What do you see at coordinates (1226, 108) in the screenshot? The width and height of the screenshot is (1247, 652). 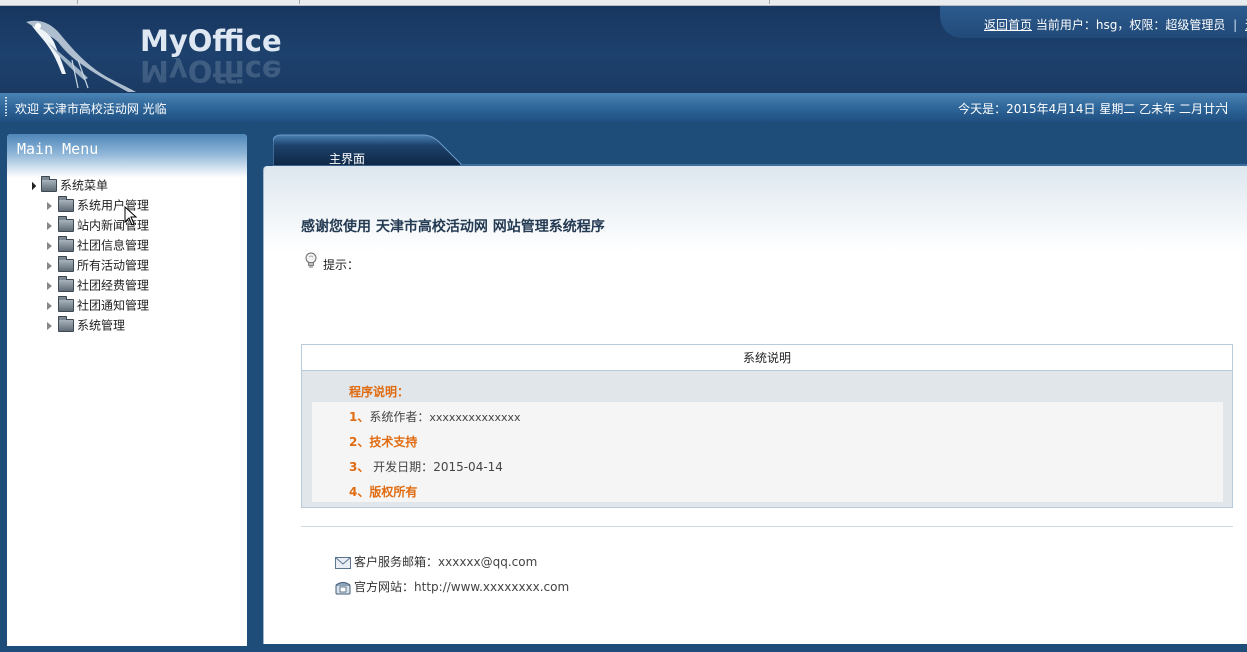 I see `date-separator` at bounding box center [1226, 108].